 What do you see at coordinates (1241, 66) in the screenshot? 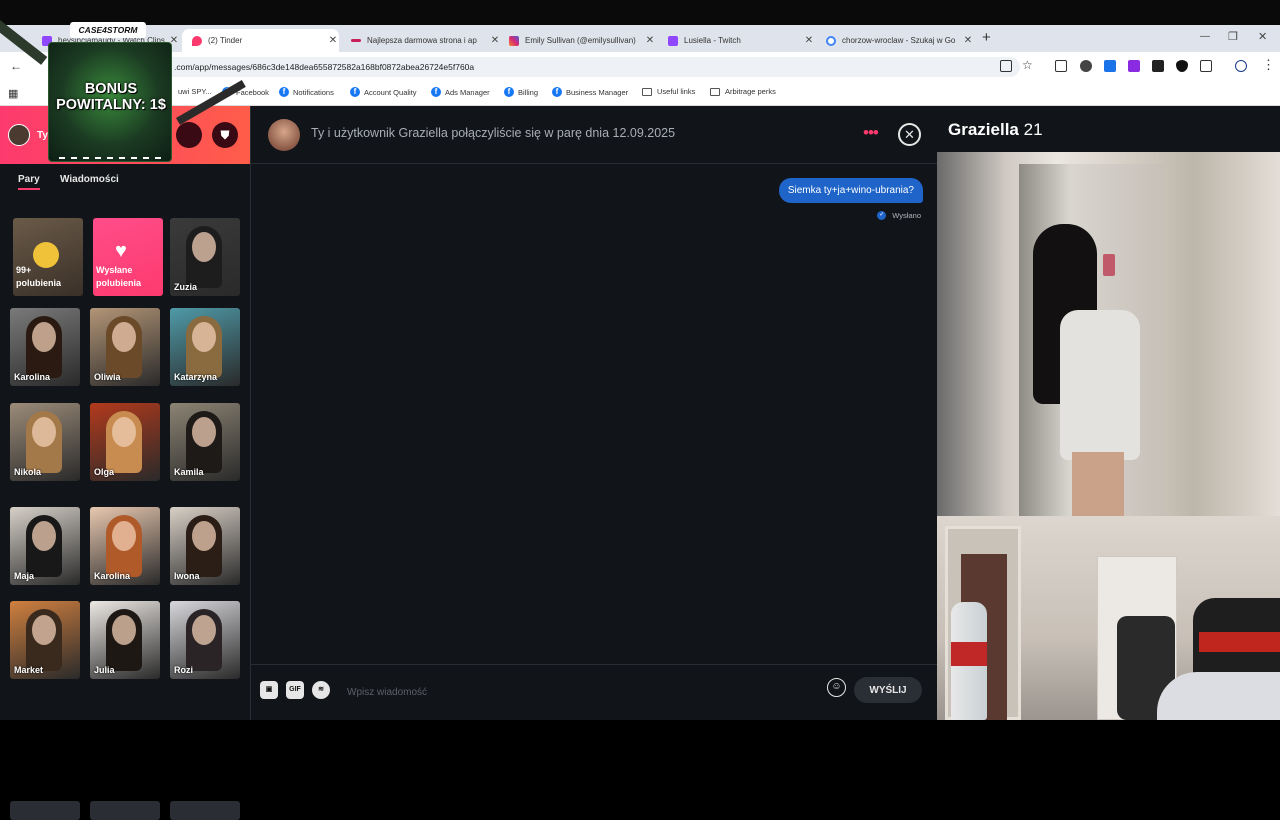
I see `profile-icon` at bounding box center [1241, 66].